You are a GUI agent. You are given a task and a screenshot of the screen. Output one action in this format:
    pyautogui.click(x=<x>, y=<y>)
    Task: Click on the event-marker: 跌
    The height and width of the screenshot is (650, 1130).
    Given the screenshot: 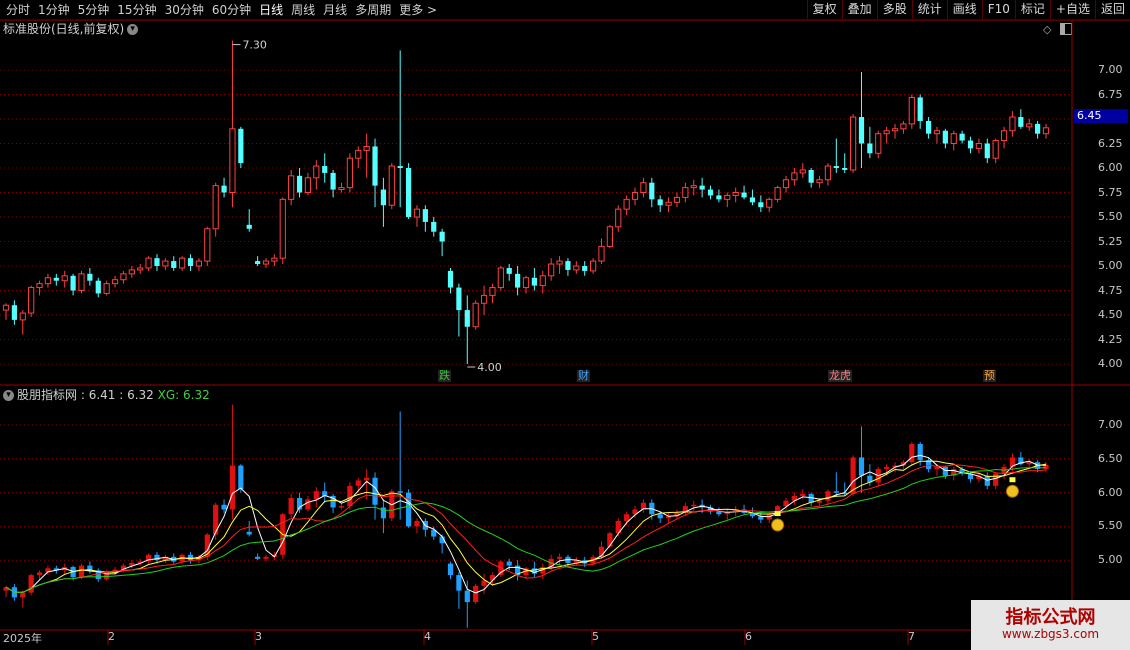 What is the action you would take?
    pyautogui.click(x=444, y=376)
    